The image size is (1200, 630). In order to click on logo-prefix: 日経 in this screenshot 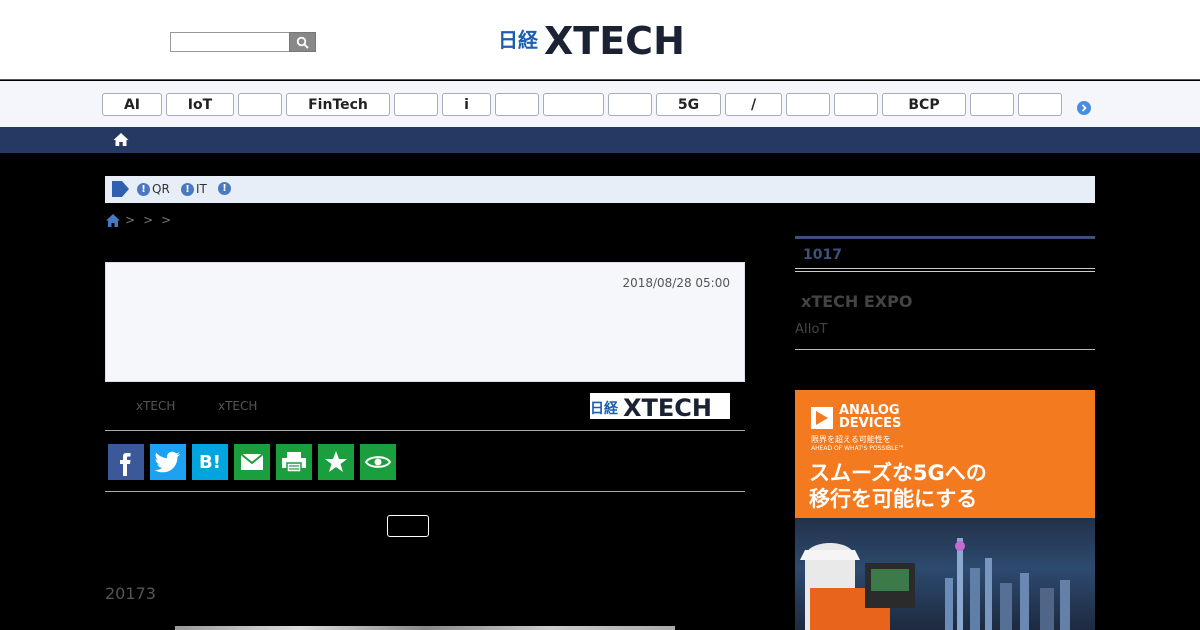, I will do `click(518, 40)`.